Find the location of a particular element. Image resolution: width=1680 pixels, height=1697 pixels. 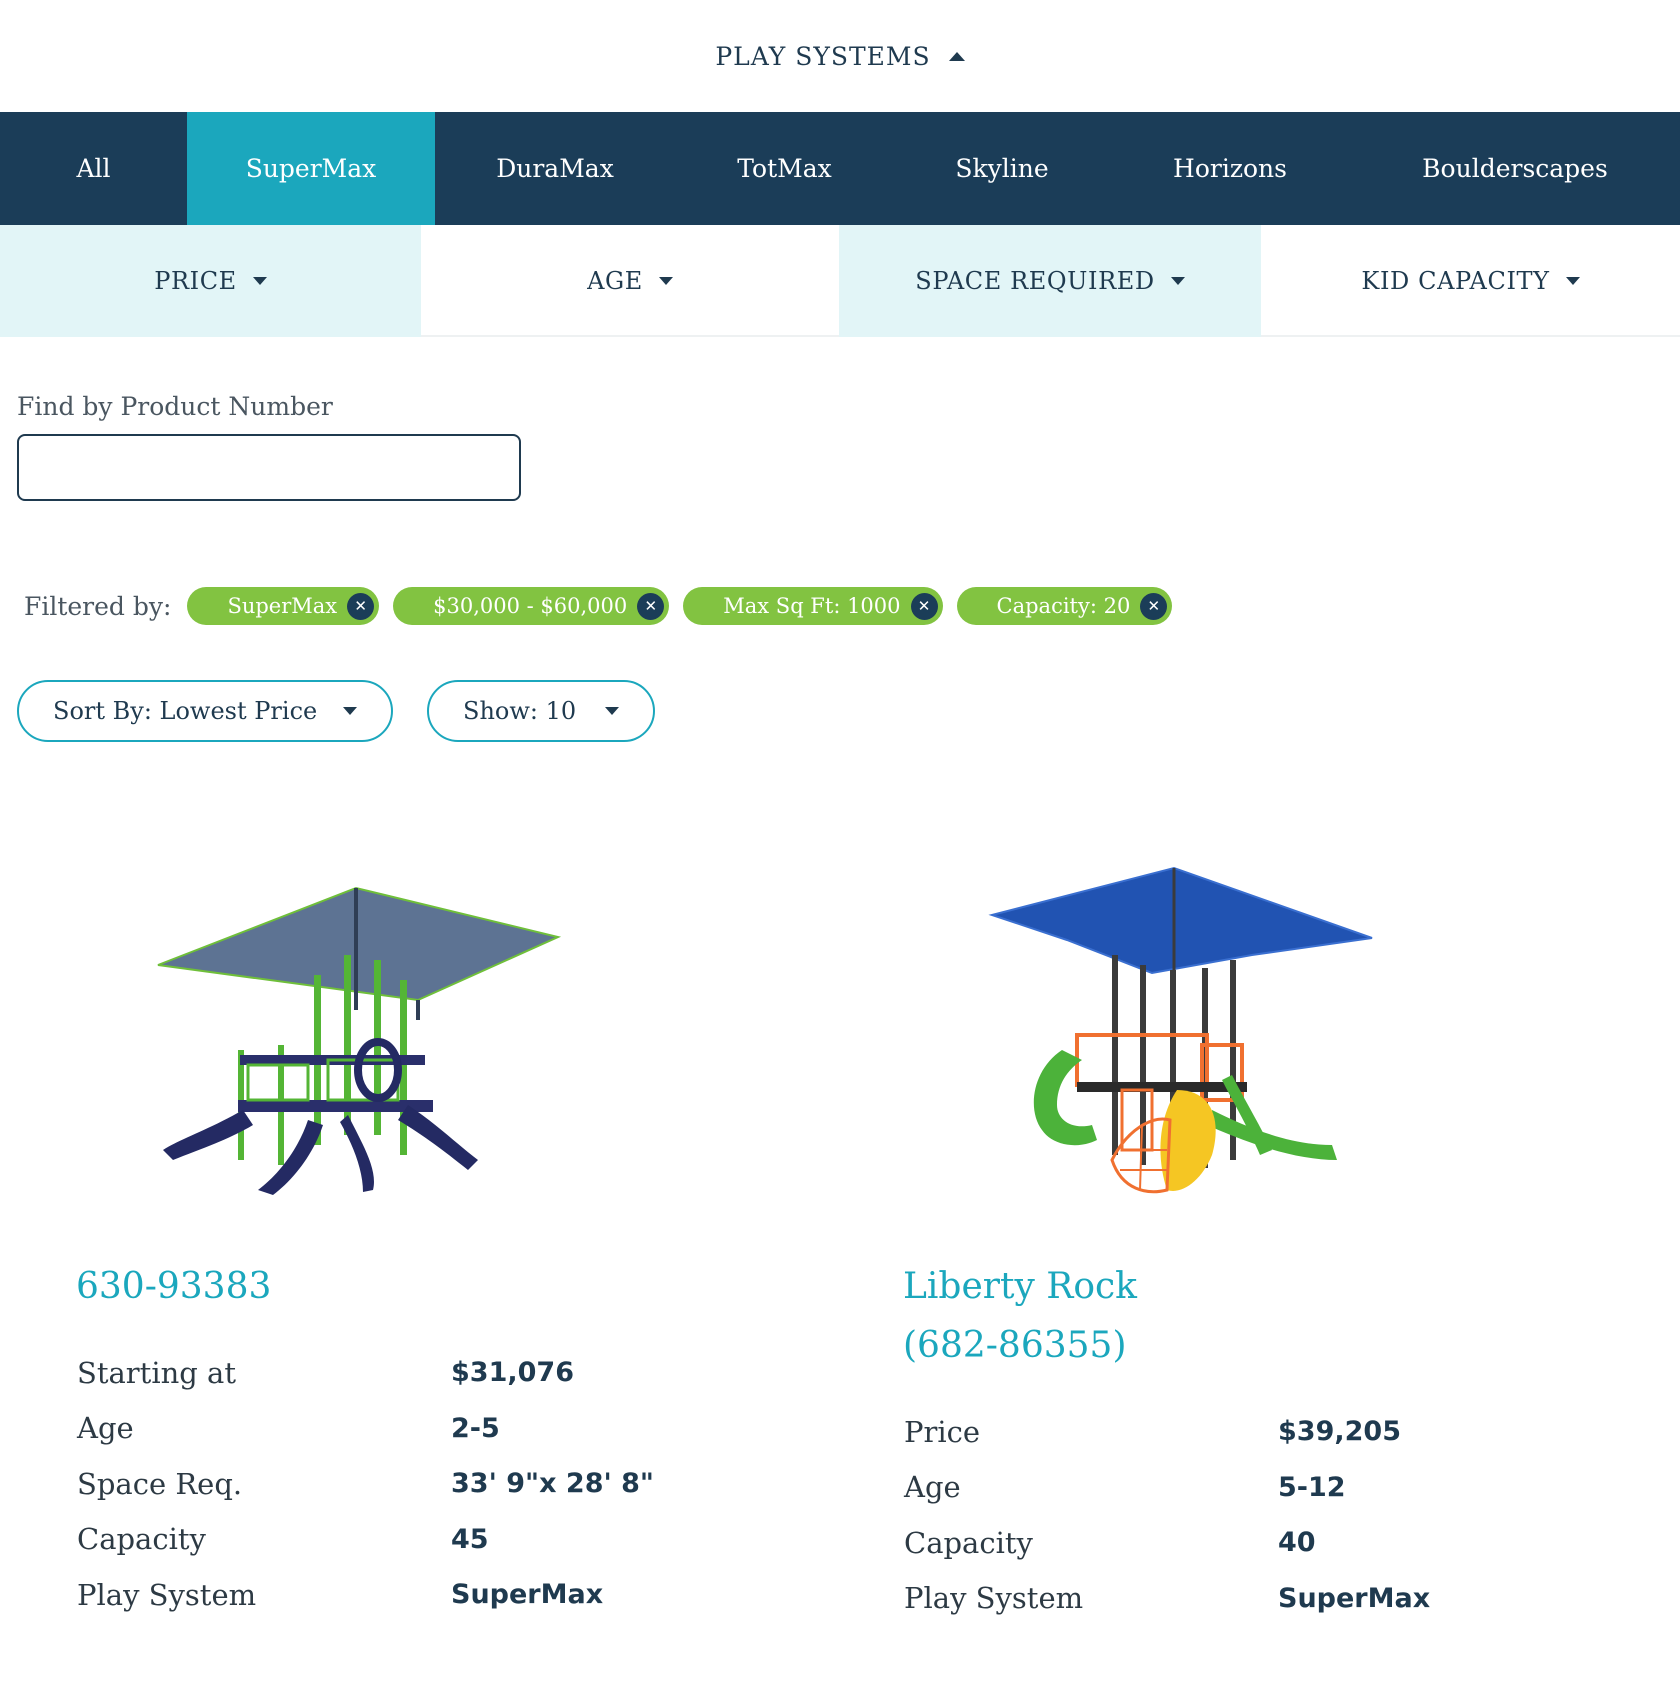

filter-chip-capacity: Capacity: 20 ✕ is located at coordinates (1064, 606).